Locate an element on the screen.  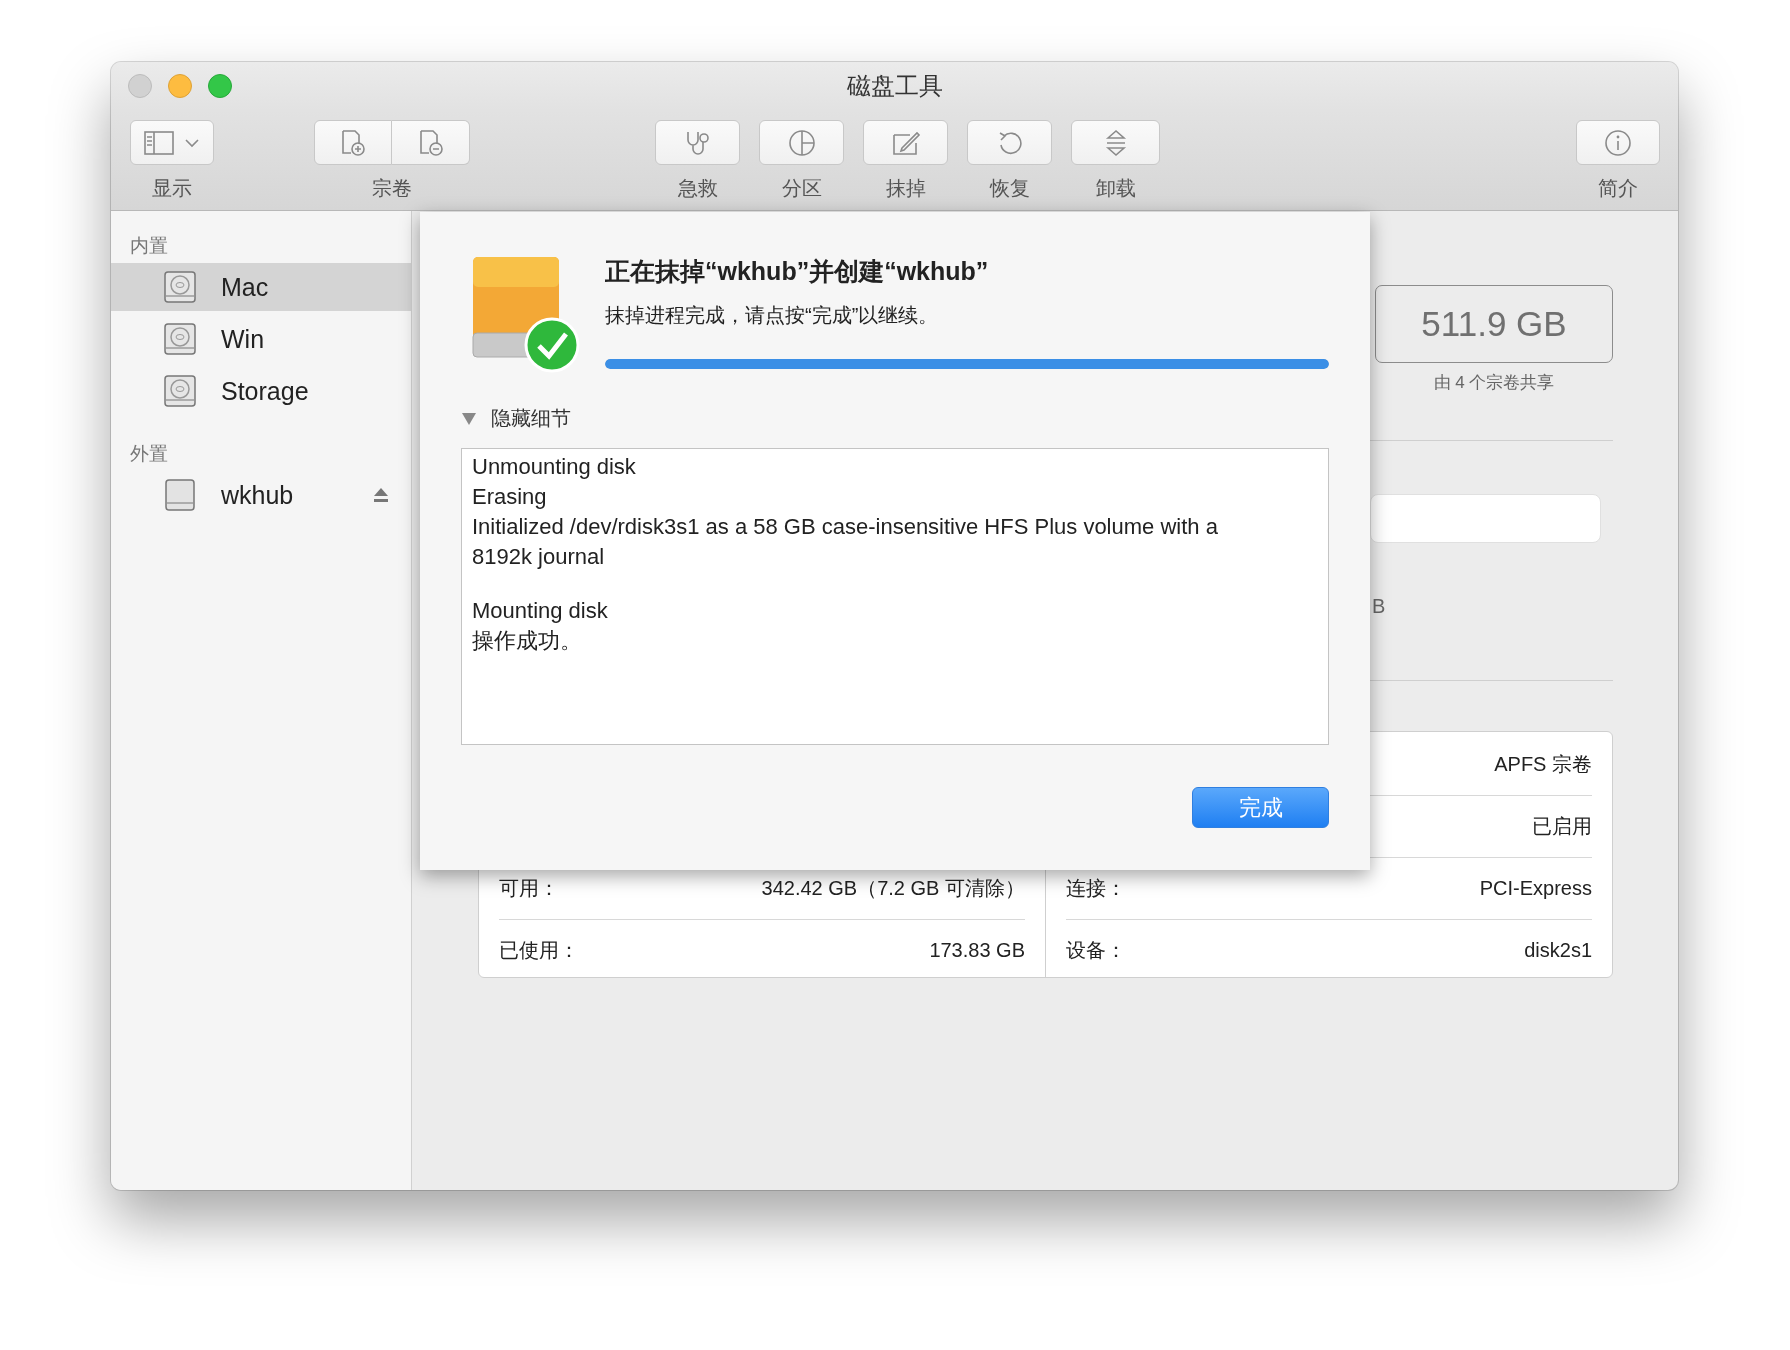
toolbar-label: 简介 is located at coordinates (1618, 188).